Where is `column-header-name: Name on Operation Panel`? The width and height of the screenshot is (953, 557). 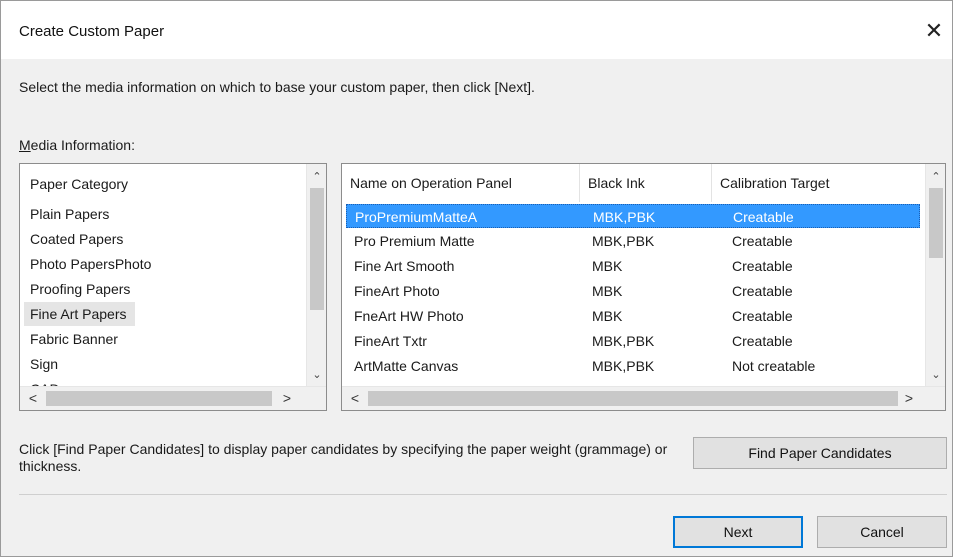 column-header-name: Name on Operation Panel is located at coordinates (461, 183).